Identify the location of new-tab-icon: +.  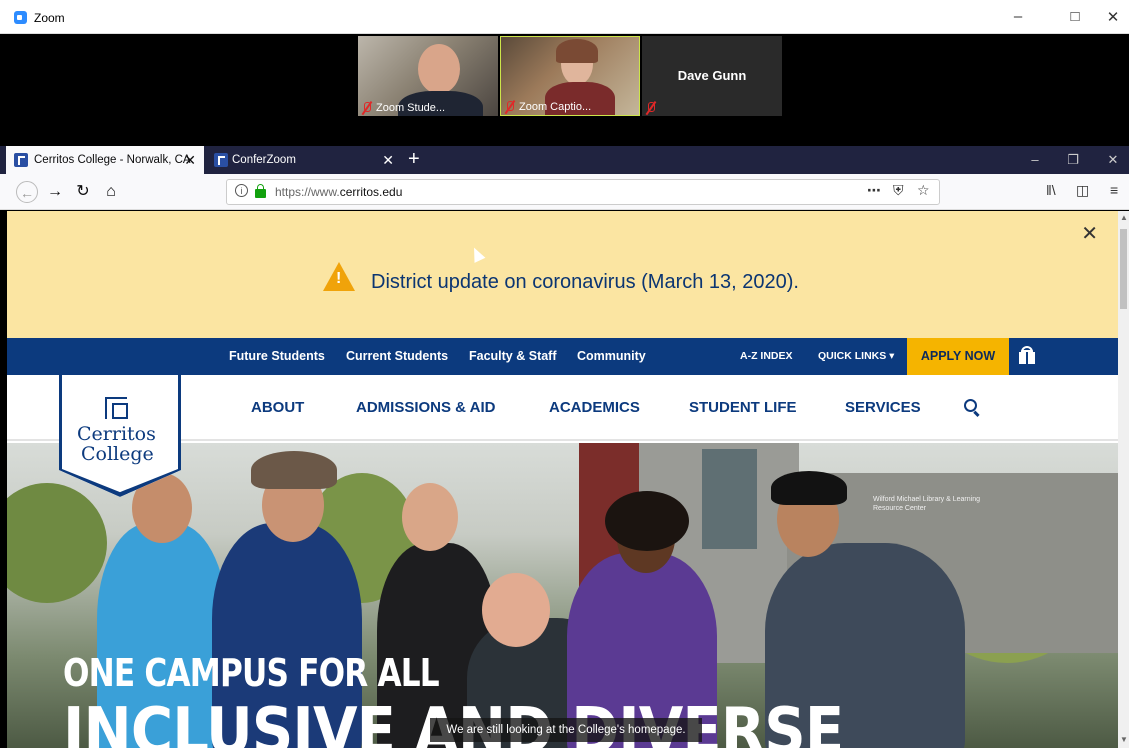
(414, 159).